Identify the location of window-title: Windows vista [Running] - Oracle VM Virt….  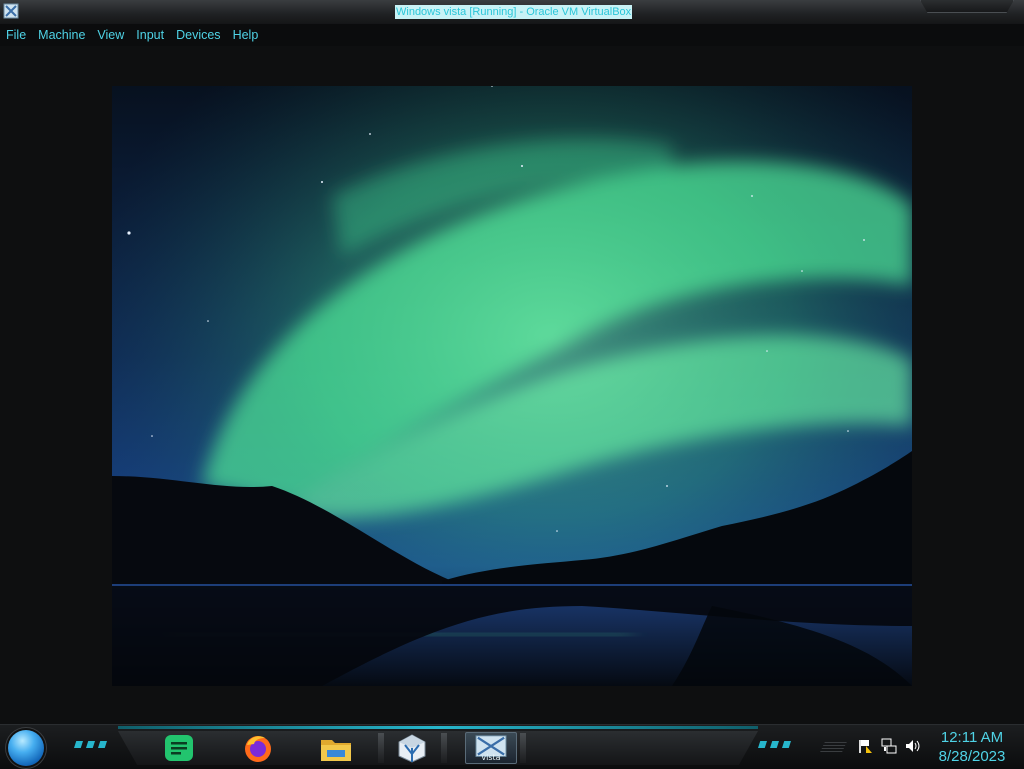
(514, 12).